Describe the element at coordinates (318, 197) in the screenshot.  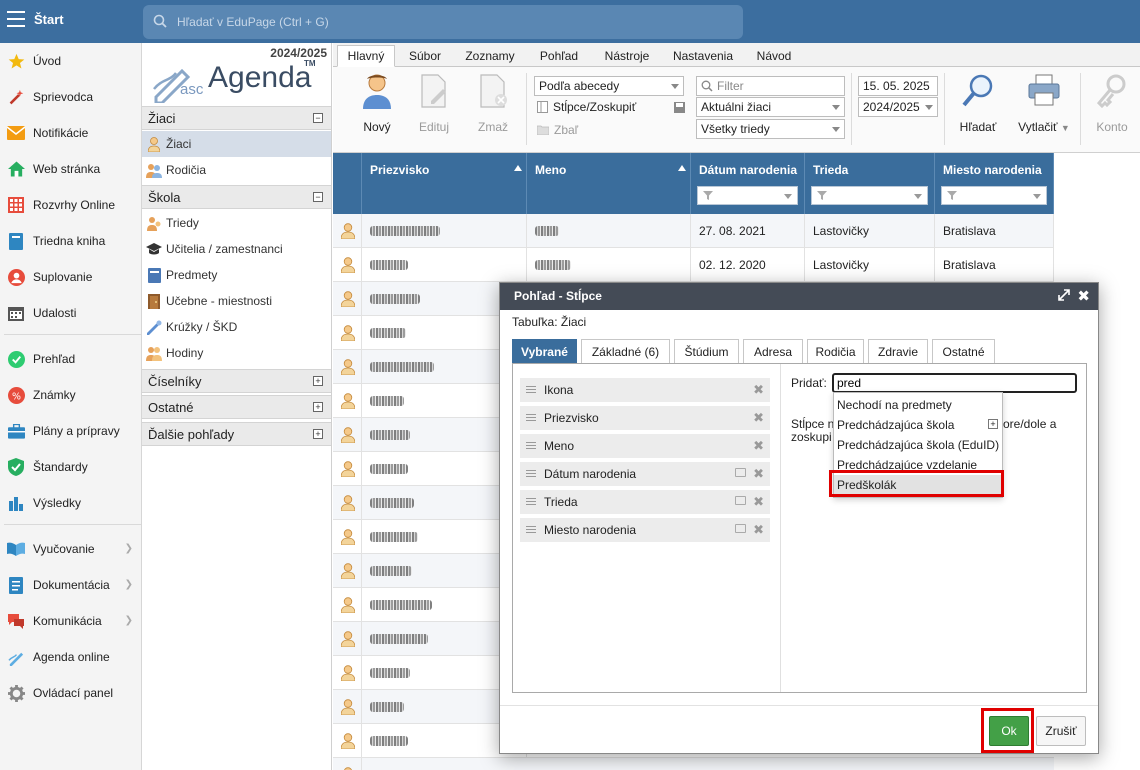
I see `collapse-icon: −` at that location.